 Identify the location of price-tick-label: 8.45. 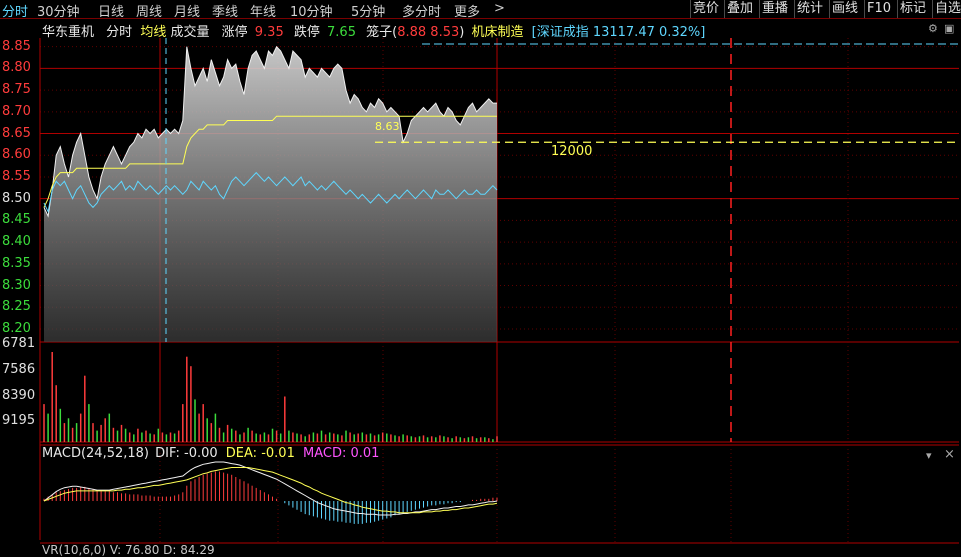
(16, 220).